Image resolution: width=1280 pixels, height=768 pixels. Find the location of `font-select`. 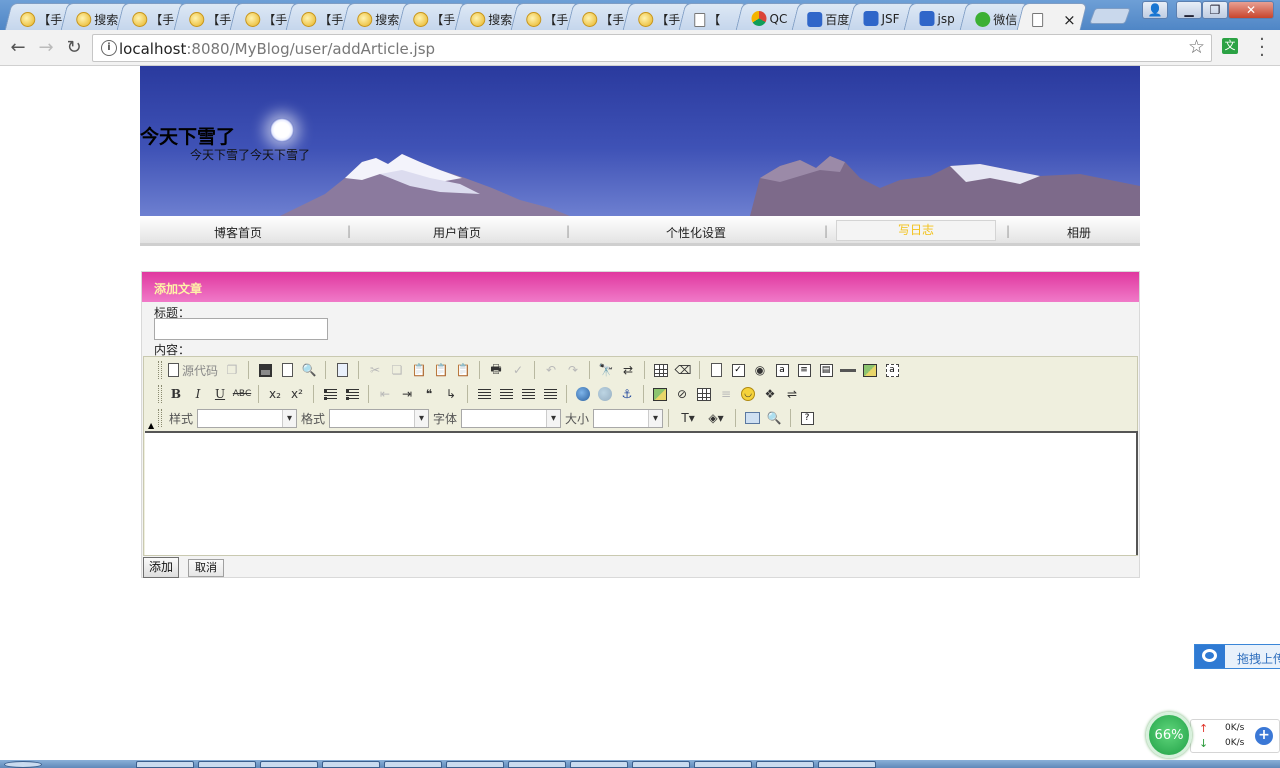

font-select is located at coordinates (511, 418).